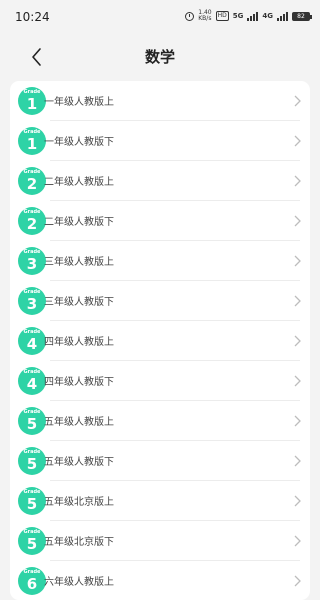 The image size is (320, 600). What do you see at coordinates (79, 502) in the screenshot?
I see `list-item-label: 五年级北京版上` at bounding box center [79, 502].